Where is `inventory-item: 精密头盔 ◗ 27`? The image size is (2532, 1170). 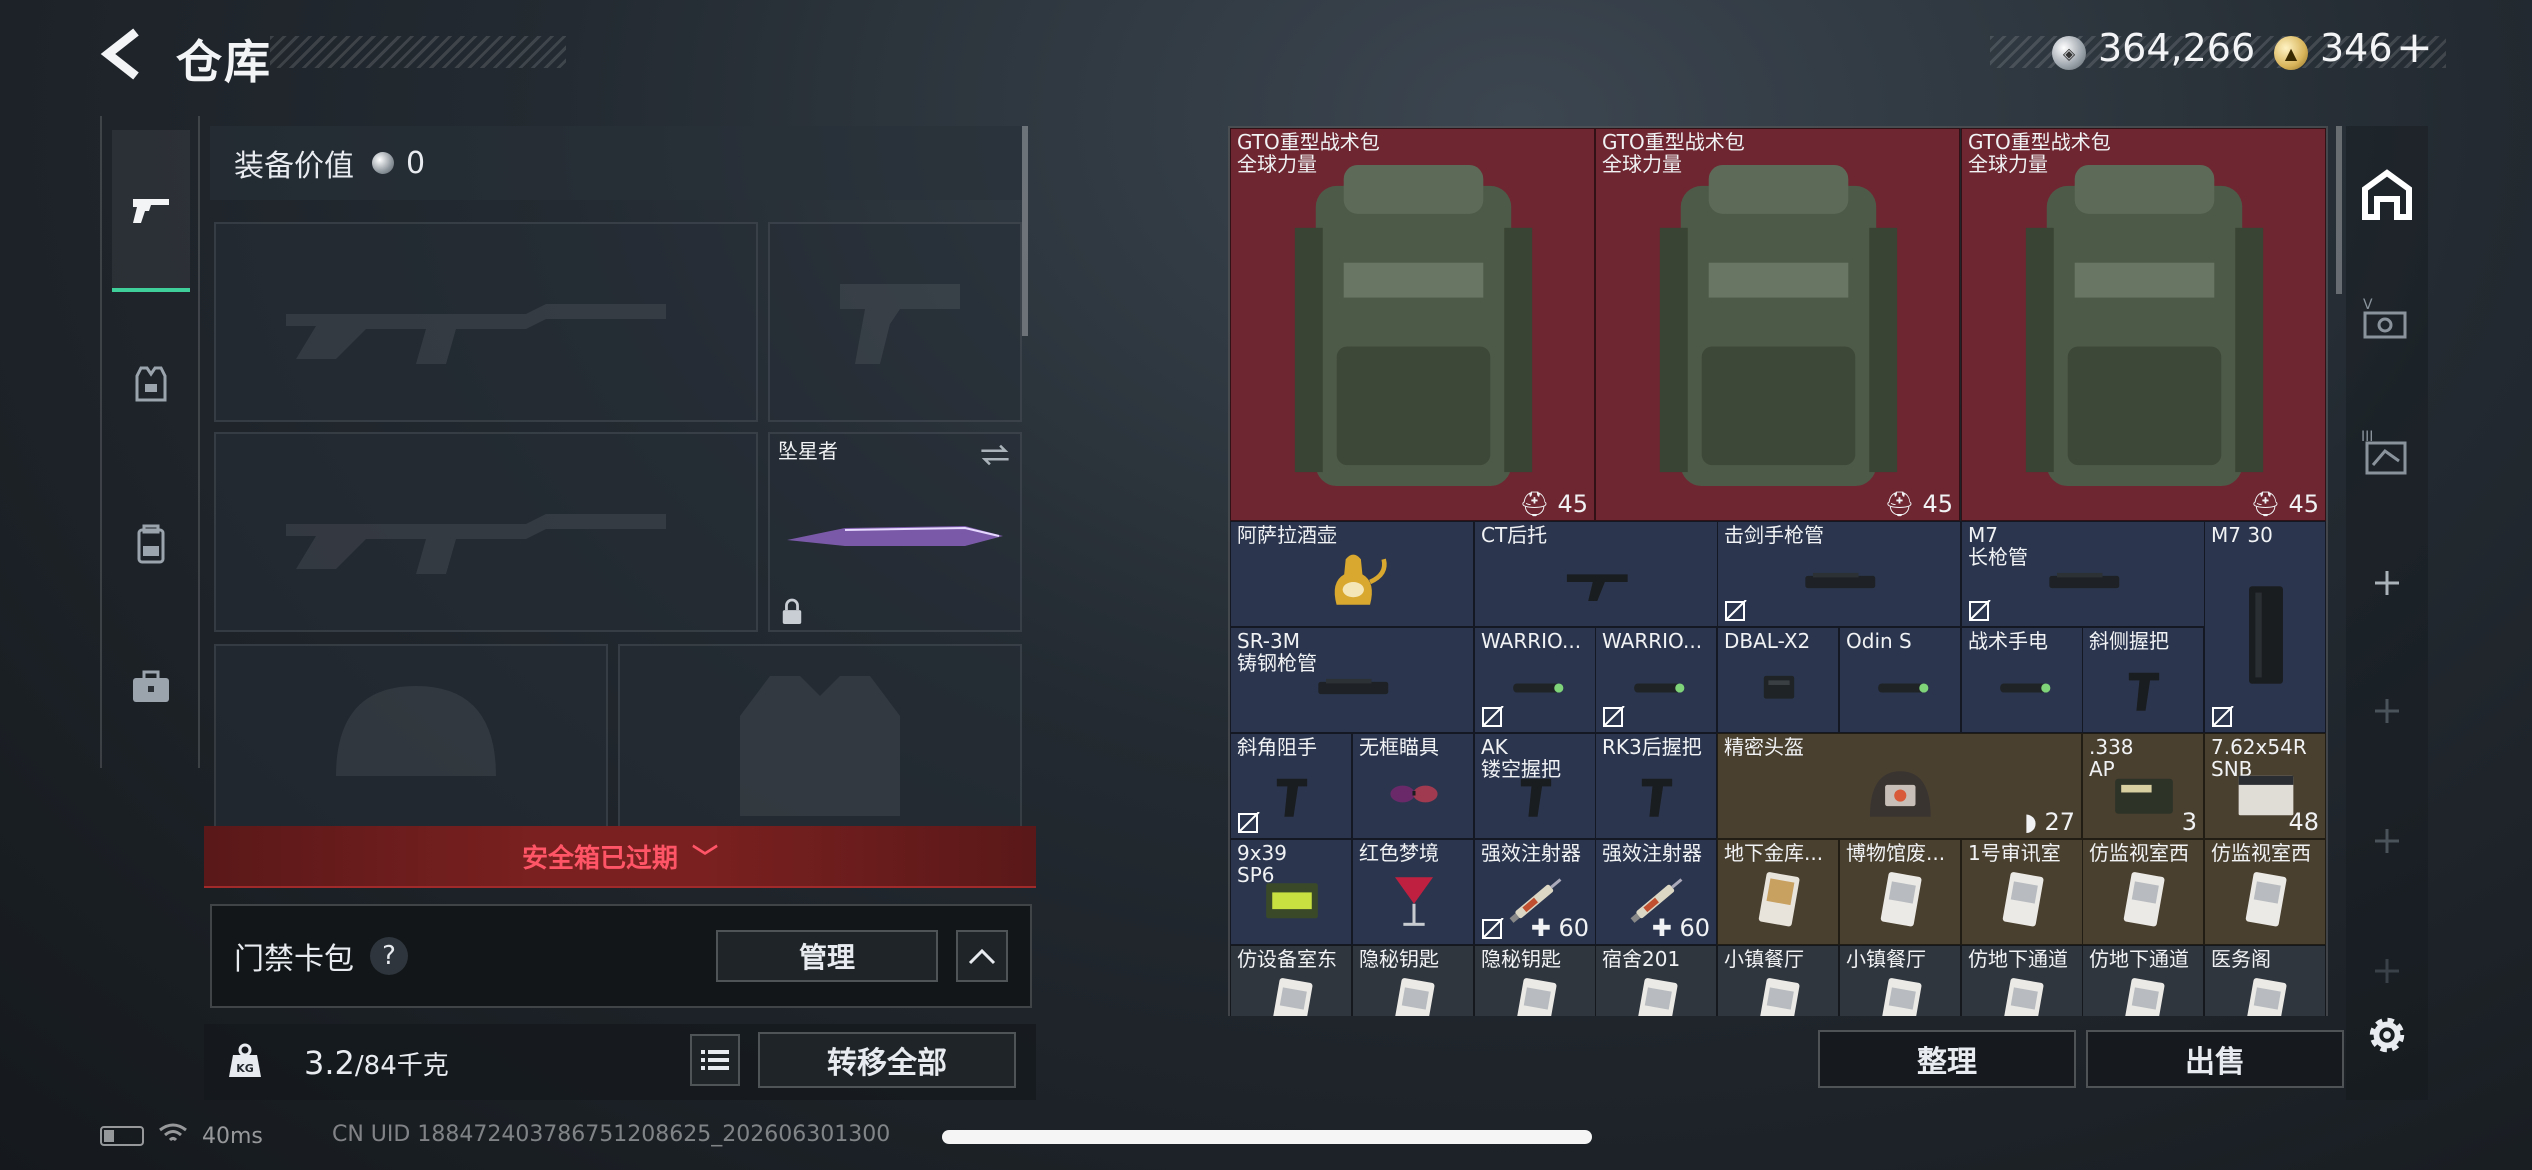
inventory-item: 精密头盔 ◗ 27 is located at coordinates (1899, 786).